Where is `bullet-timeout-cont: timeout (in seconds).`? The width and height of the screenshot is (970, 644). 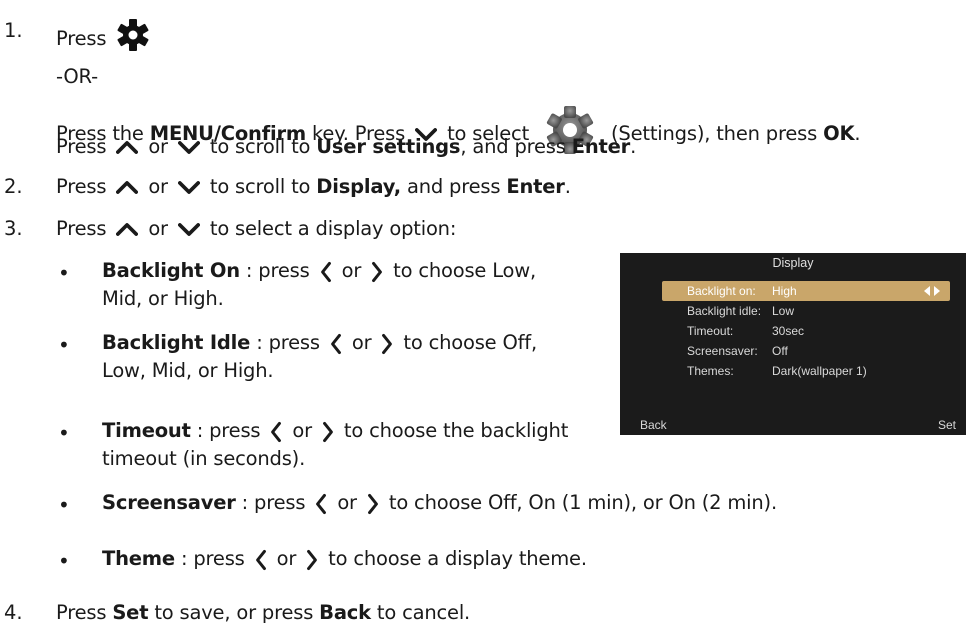 bullet-timeout-cont: timeout (in seconds). is located at coordinates (204, 458).